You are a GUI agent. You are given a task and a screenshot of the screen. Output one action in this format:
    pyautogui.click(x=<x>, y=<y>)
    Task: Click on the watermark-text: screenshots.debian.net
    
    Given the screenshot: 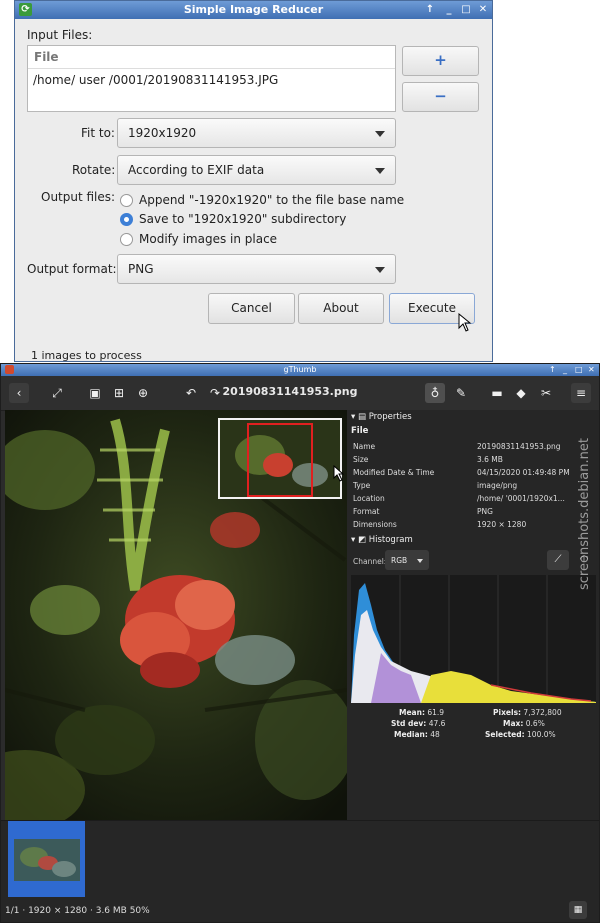 What is the action you would take?
    pyautogui.click(x=584, y=514)
    